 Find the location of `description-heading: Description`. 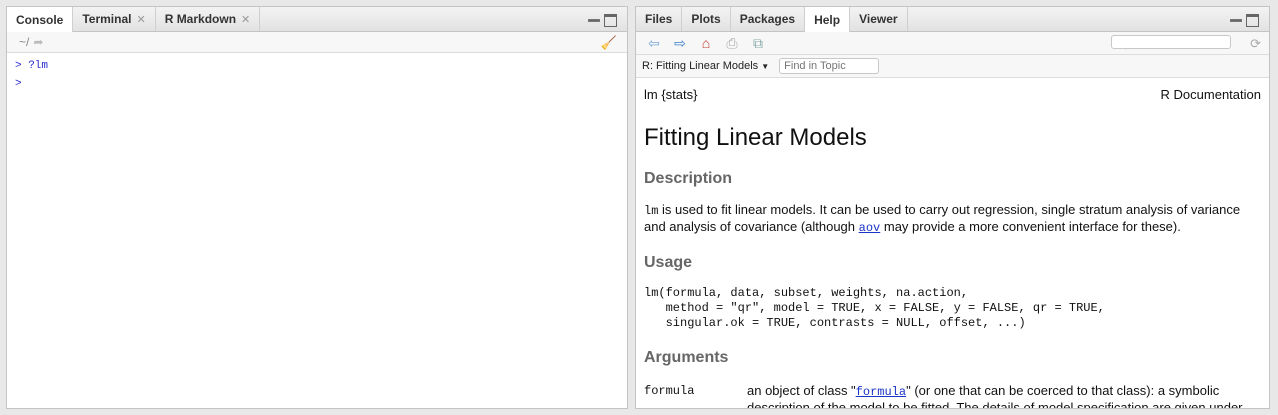

description-heading: Description is located at coordinates (688, 178).